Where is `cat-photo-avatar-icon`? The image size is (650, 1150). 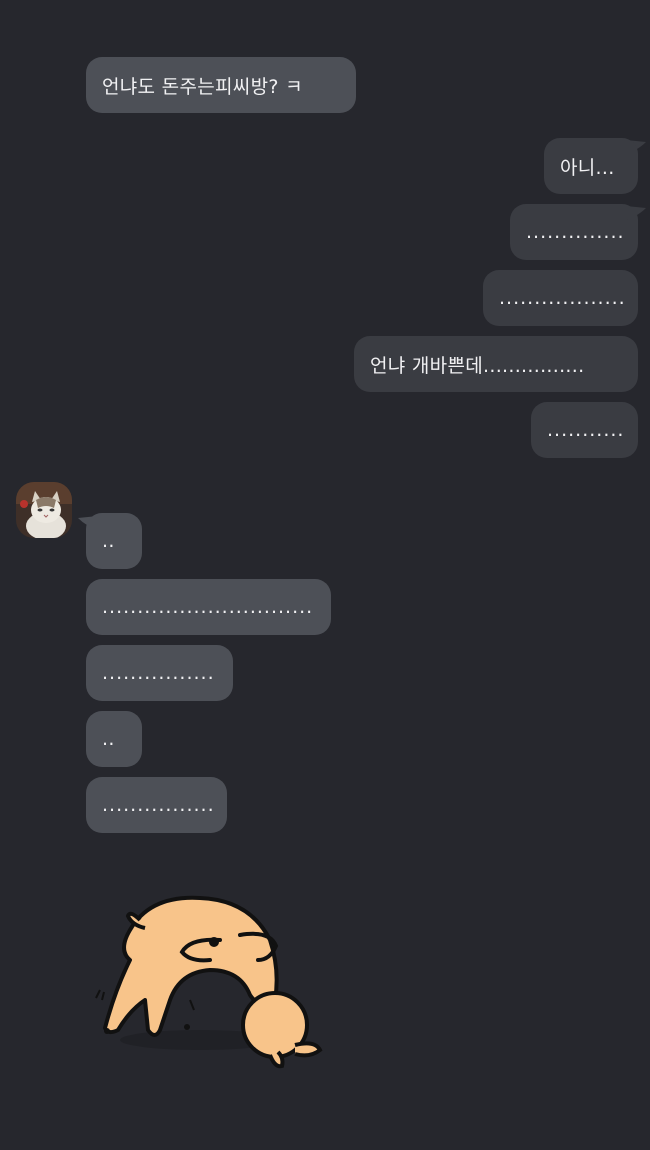 cat-photo-avatar-icon is located at coordinates (44, 510).